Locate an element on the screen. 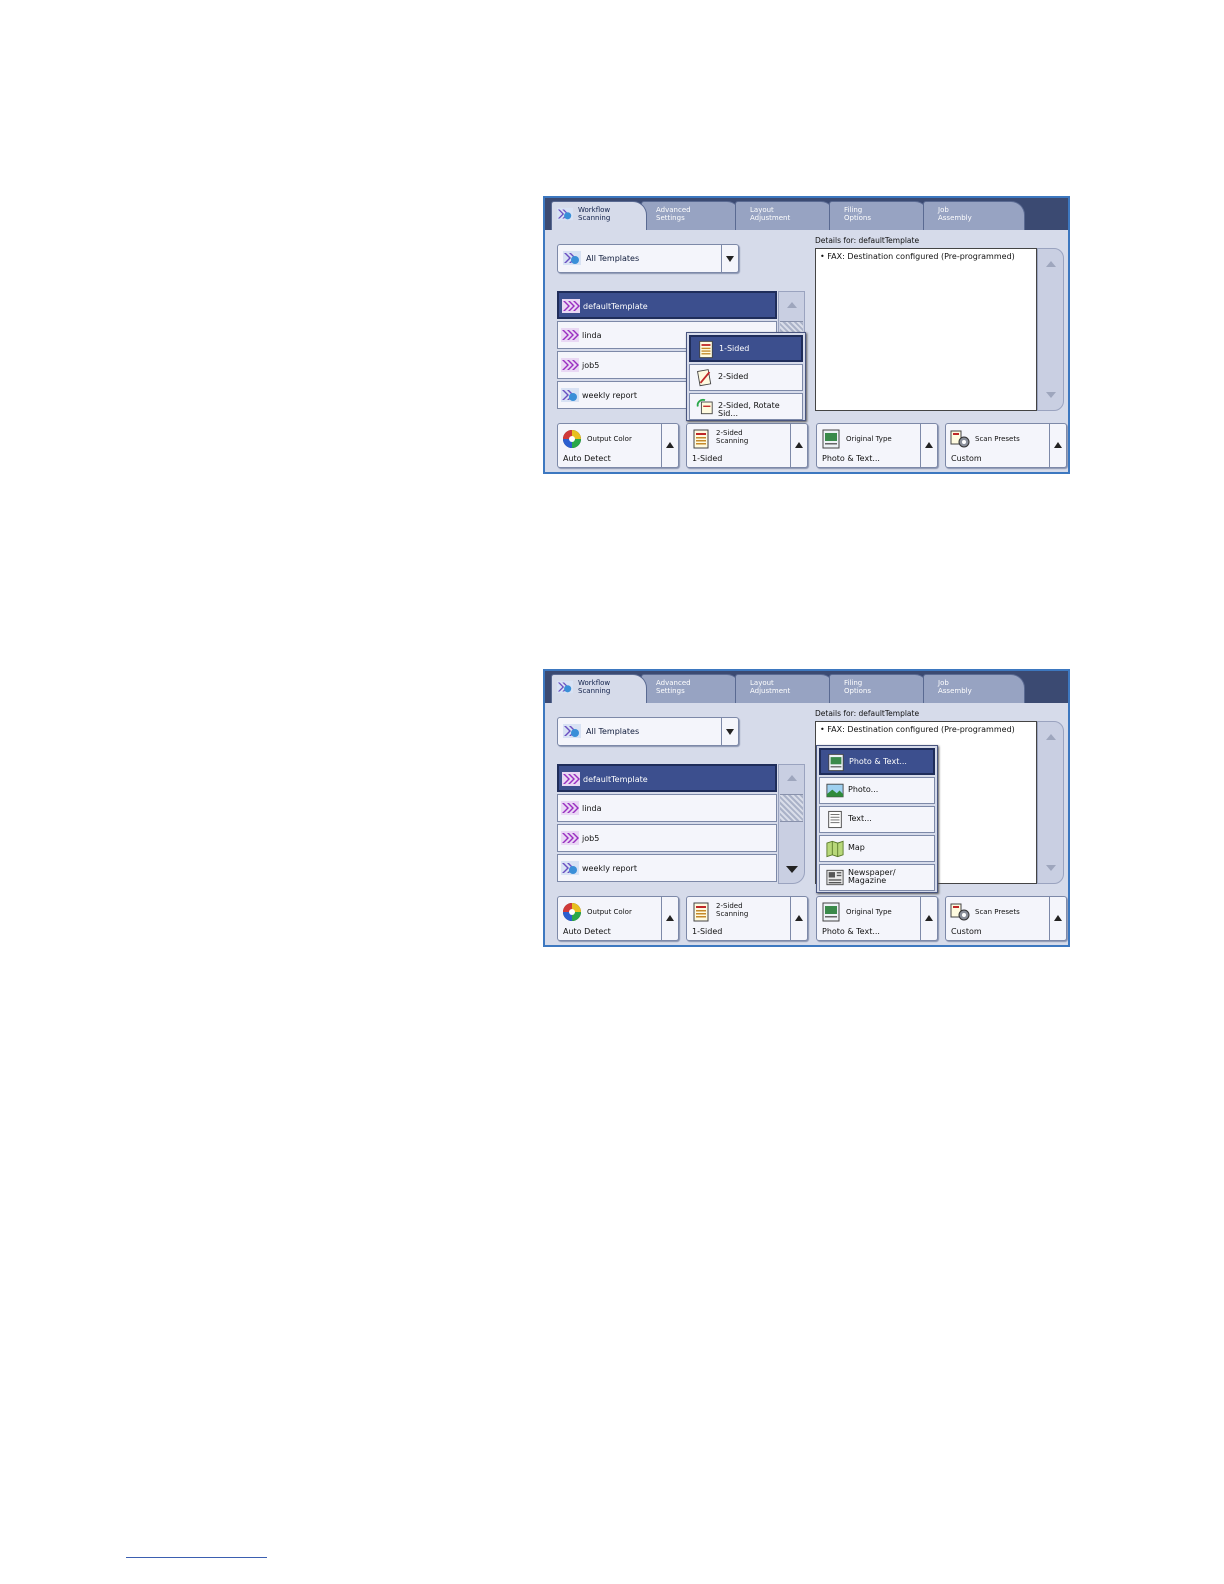 Image resolution: width=1224 pixels, height=1584 pixels. option-2-sided: 2-Sided is located at coordinates (746, 377).